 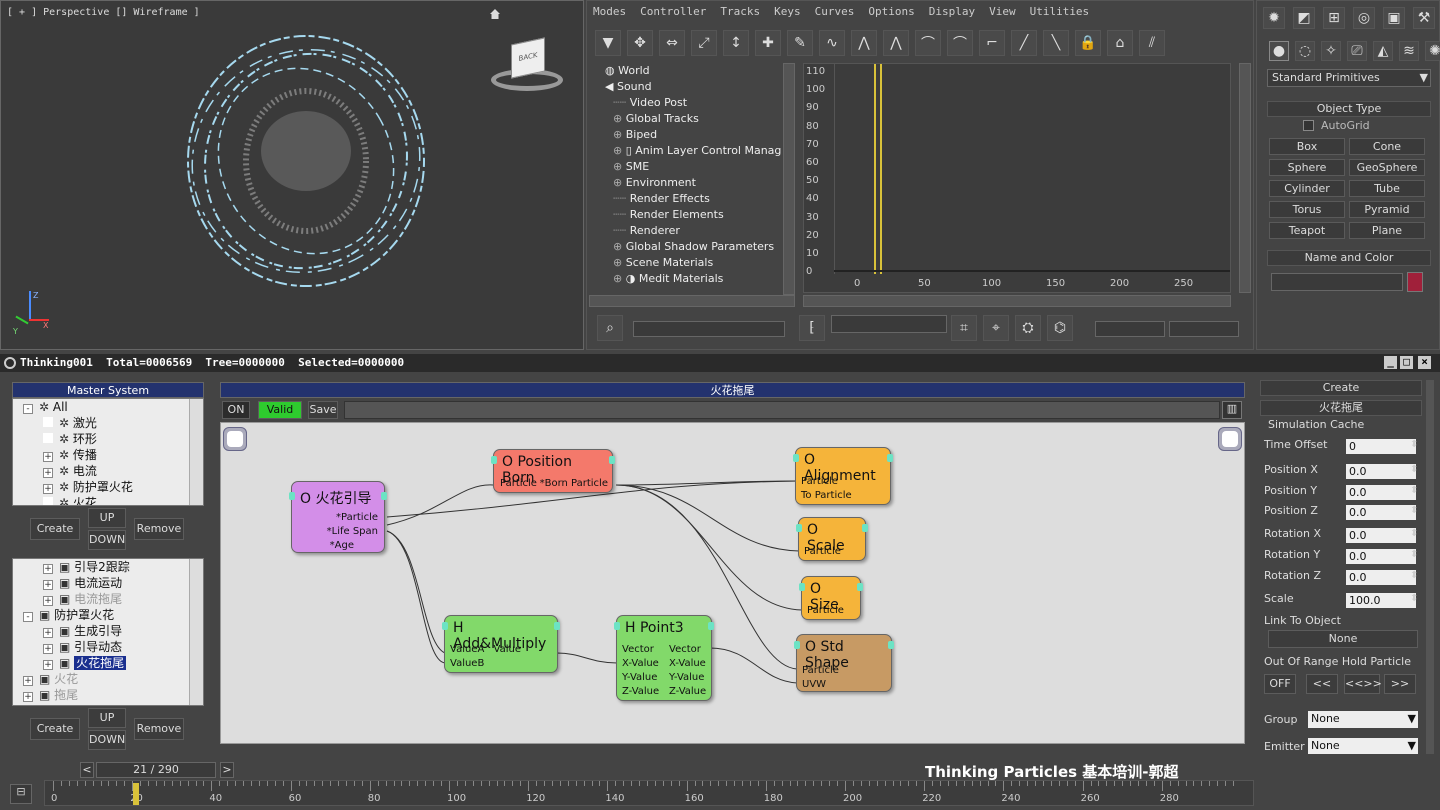 What do you see at coordinates (1337, 282) in the screenshot?
I see `object-name-field` at bounding box center [1337, 282].